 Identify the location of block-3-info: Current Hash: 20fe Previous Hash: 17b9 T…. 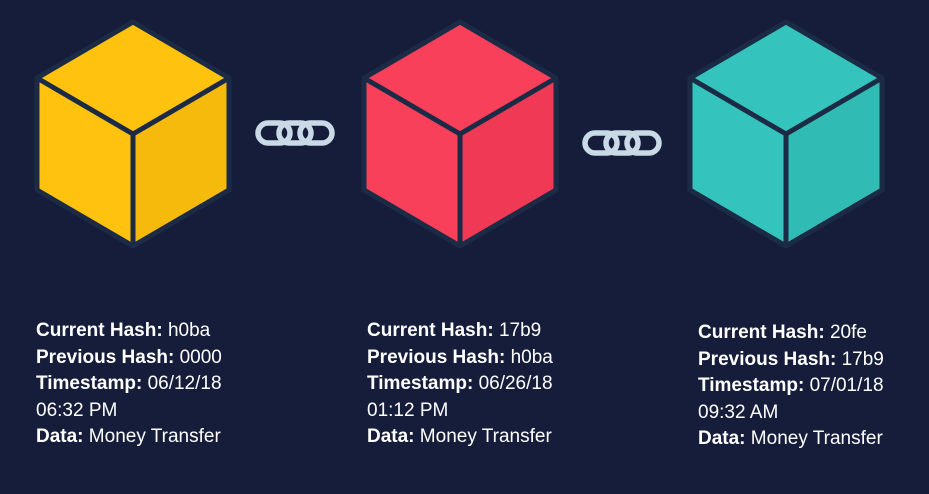
(791, 386).